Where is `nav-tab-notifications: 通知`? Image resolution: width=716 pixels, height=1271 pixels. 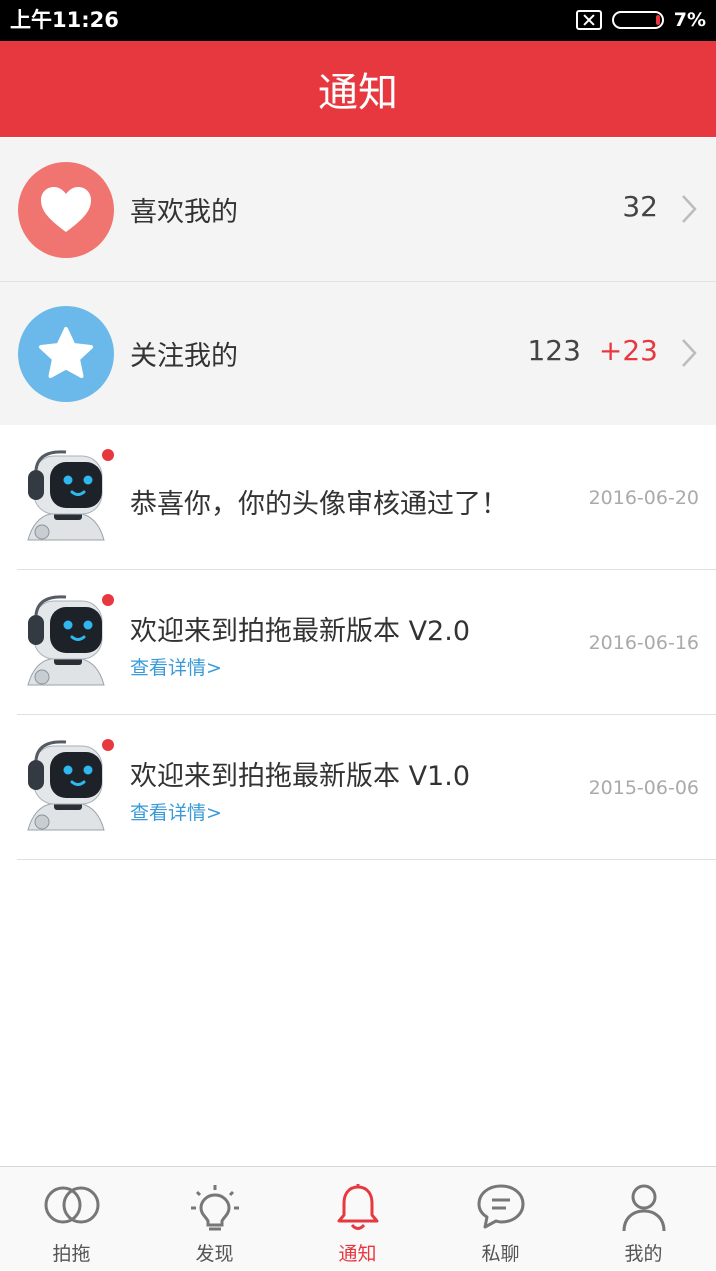
nav-tab-notifications: 通知 is located at coordinates (357, 1219).